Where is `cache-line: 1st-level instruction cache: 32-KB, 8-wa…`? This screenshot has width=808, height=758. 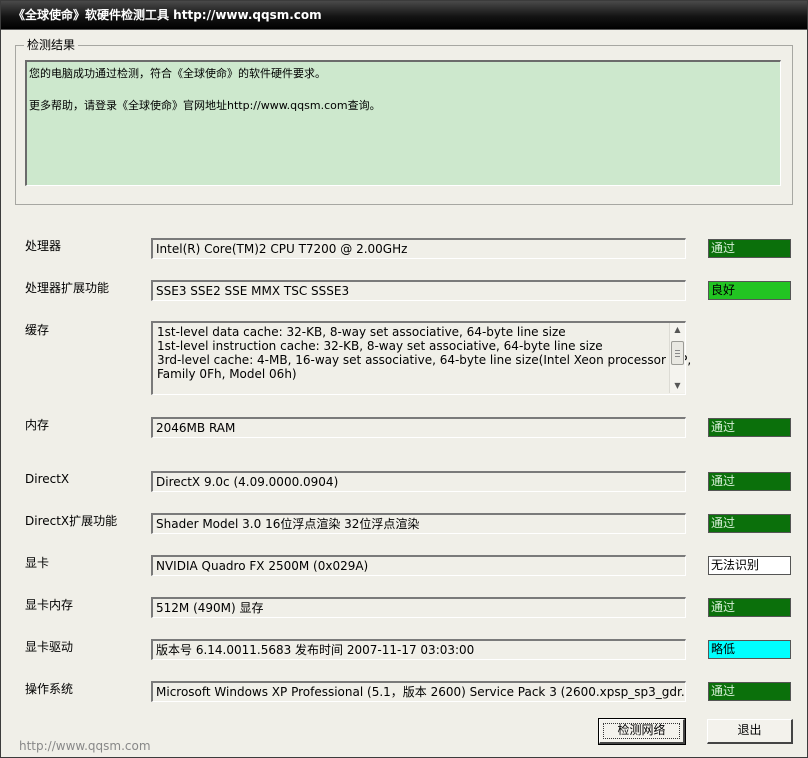 cache-line: 1st-level instruction cache: 32-KB, 8-wa… is located at coordinates (380, 346).